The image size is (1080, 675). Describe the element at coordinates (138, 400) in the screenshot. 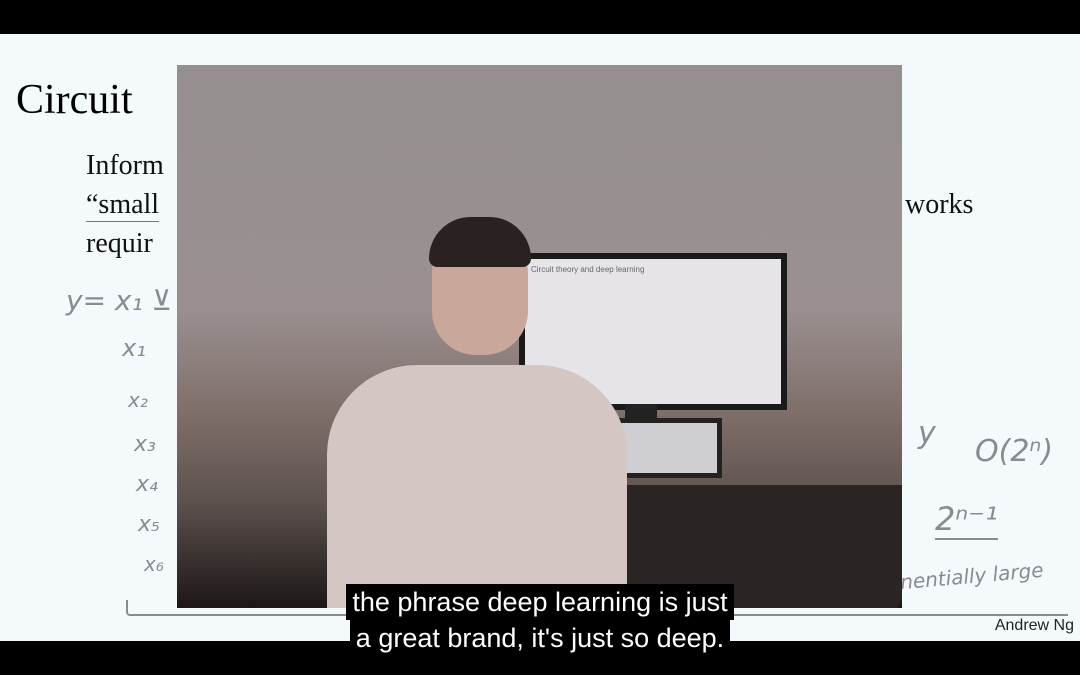

I see `handwriting-x2: x₂` at that location.